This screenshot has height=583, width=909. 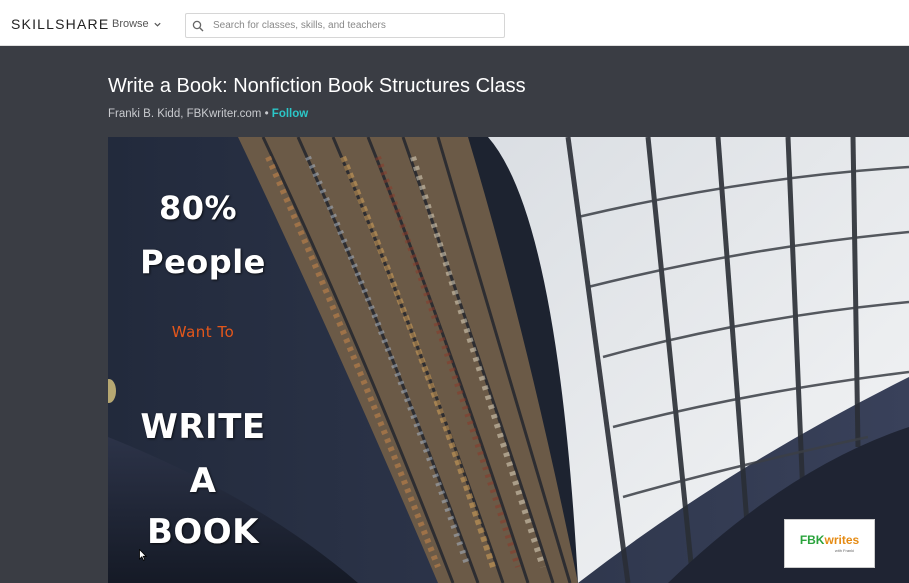 I want to click on video-text-people: People, so click(x=203, y=262).